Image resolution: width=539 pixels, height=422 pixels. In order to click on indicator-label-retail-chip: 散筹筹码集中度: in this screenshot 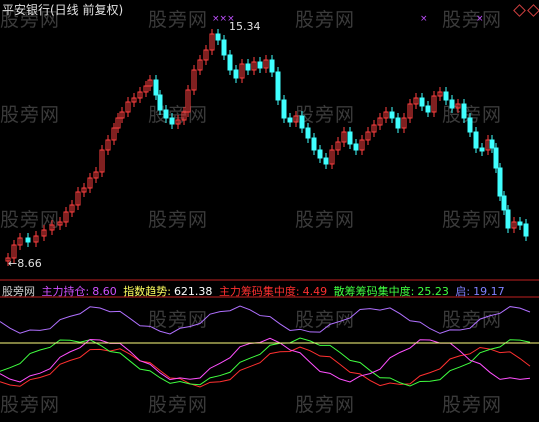, I will do `click(374, 291)`.